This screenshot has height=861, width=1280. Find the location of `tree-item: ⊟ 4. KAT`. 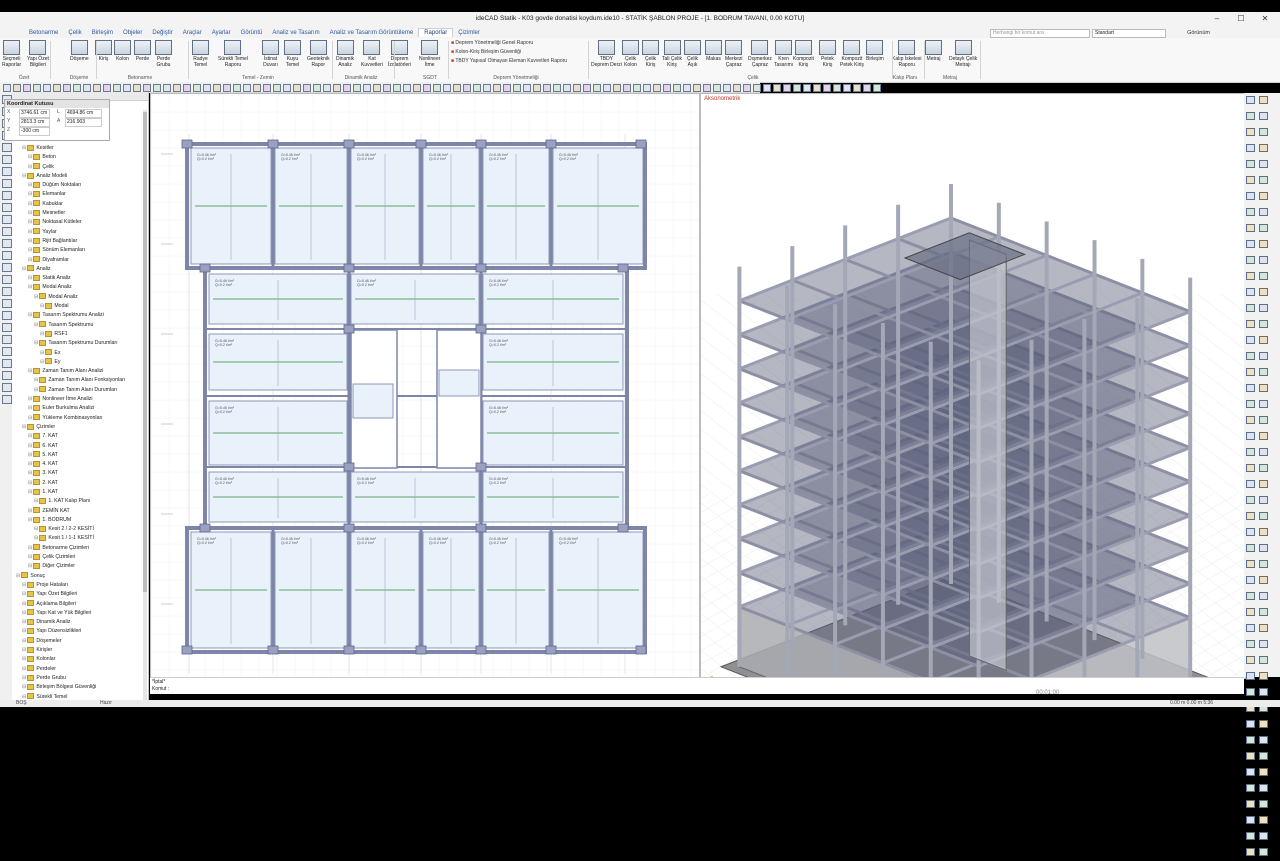

tree-item: ⊟ 4. KAT is located at coordinates (79, 464).